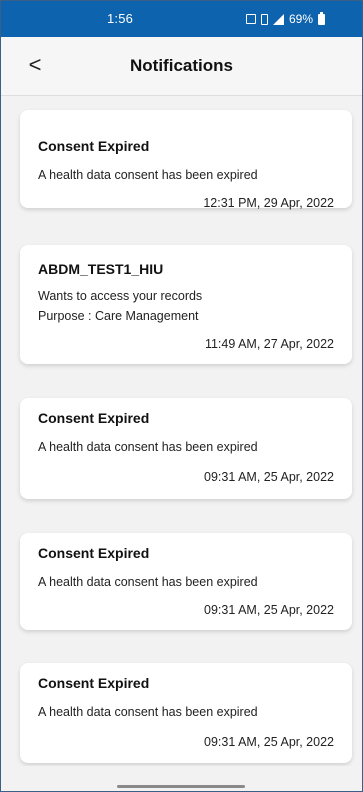 This screenshot has height=792, width=363. I want to click on app-bar: < Notifications, so click(181, 66).